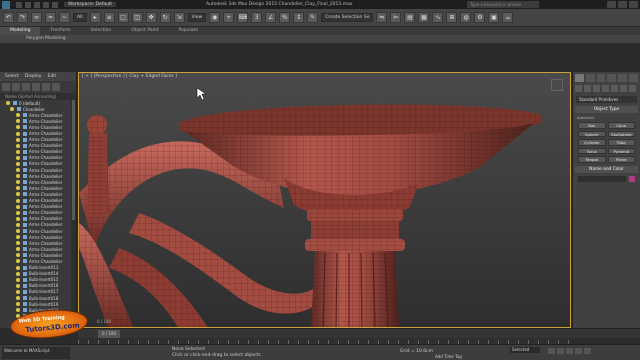 The image size is (640, 360). What do you see at coordinates (606, 99) in the screenshot?
I see `primitive-category-dropdown: Standard Primitives` at bounding box center [606, 99].